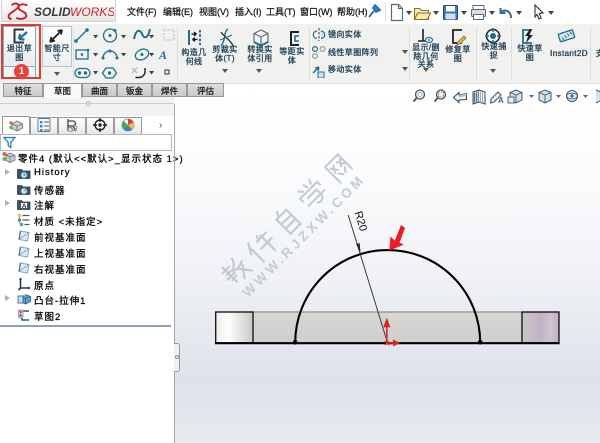 This screenshot has width=600, height=443. Describe the element at coordinates (304, 235) in the screenshot. I see `svg-text: WWW.RJZXW.COM` at that location.